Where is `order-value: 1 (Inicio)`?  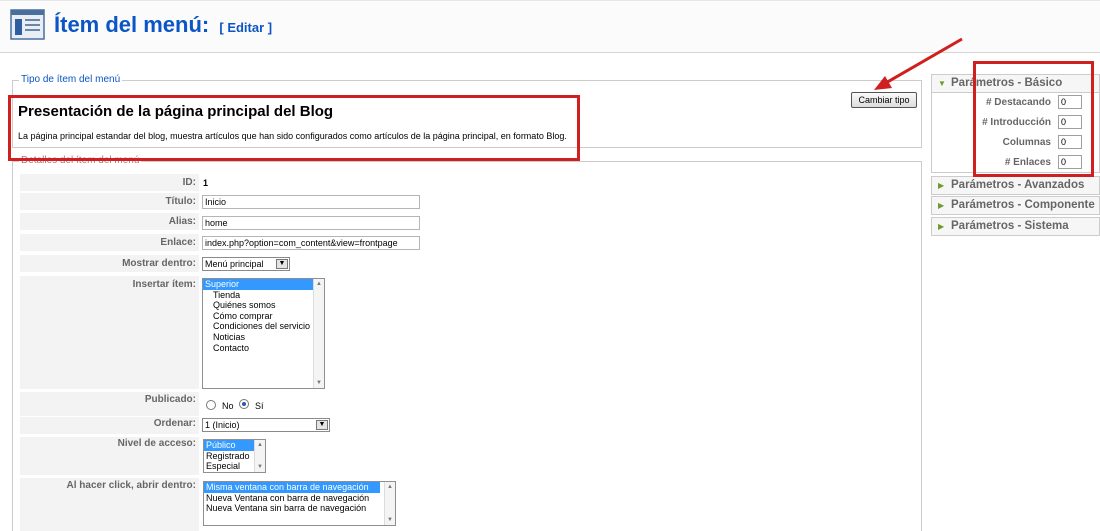 order-value: 1 (Inicio) is located at coordinates (222, 425).